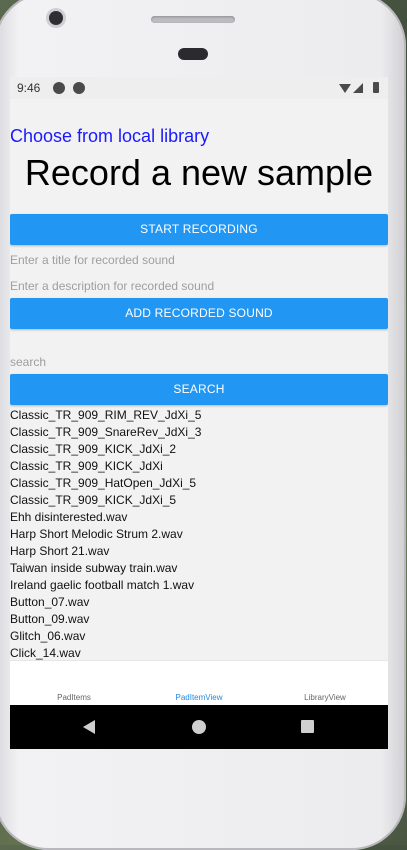  I want to click on proximity-sensor, so click(193, 54).